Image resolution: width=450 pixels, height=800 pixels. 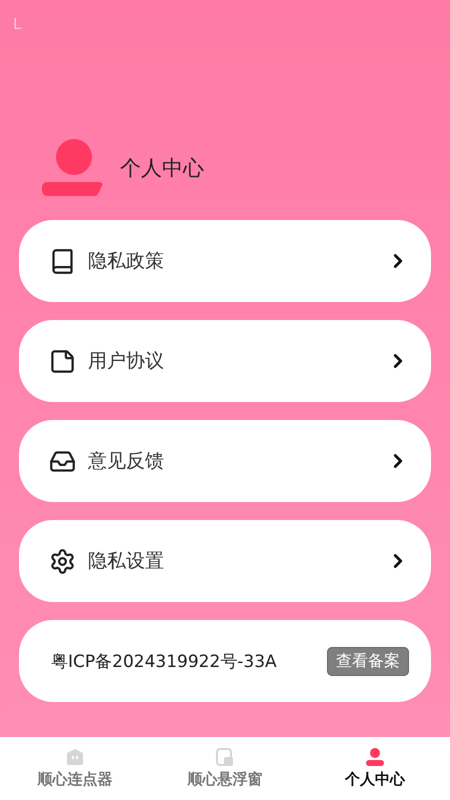 I want to click on profile-title: 个人中心, so click(x=162, y=168).